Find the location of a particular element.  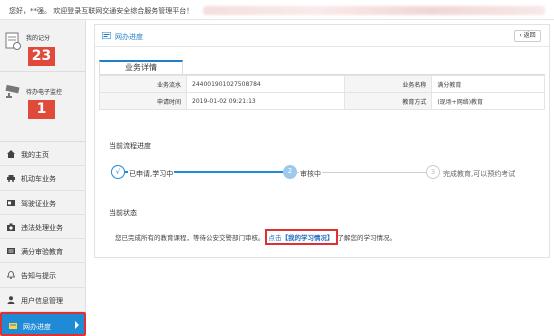

tab-business-detail: 业务详情 is located at coordinates (141, 67).